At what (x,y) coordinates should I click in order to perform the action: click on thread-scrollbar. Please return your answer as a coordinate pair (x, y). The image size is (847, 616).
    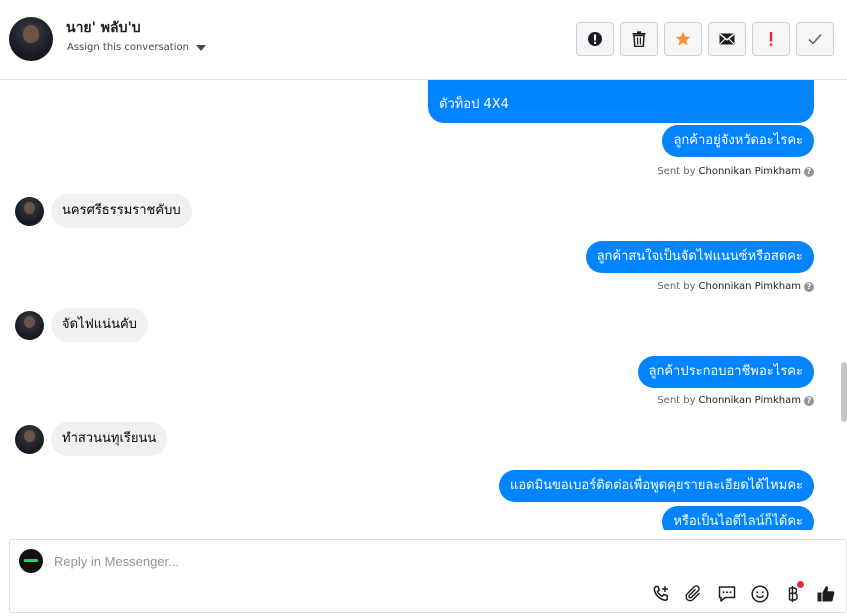
    Looking at the image, I should click on (844, 305).